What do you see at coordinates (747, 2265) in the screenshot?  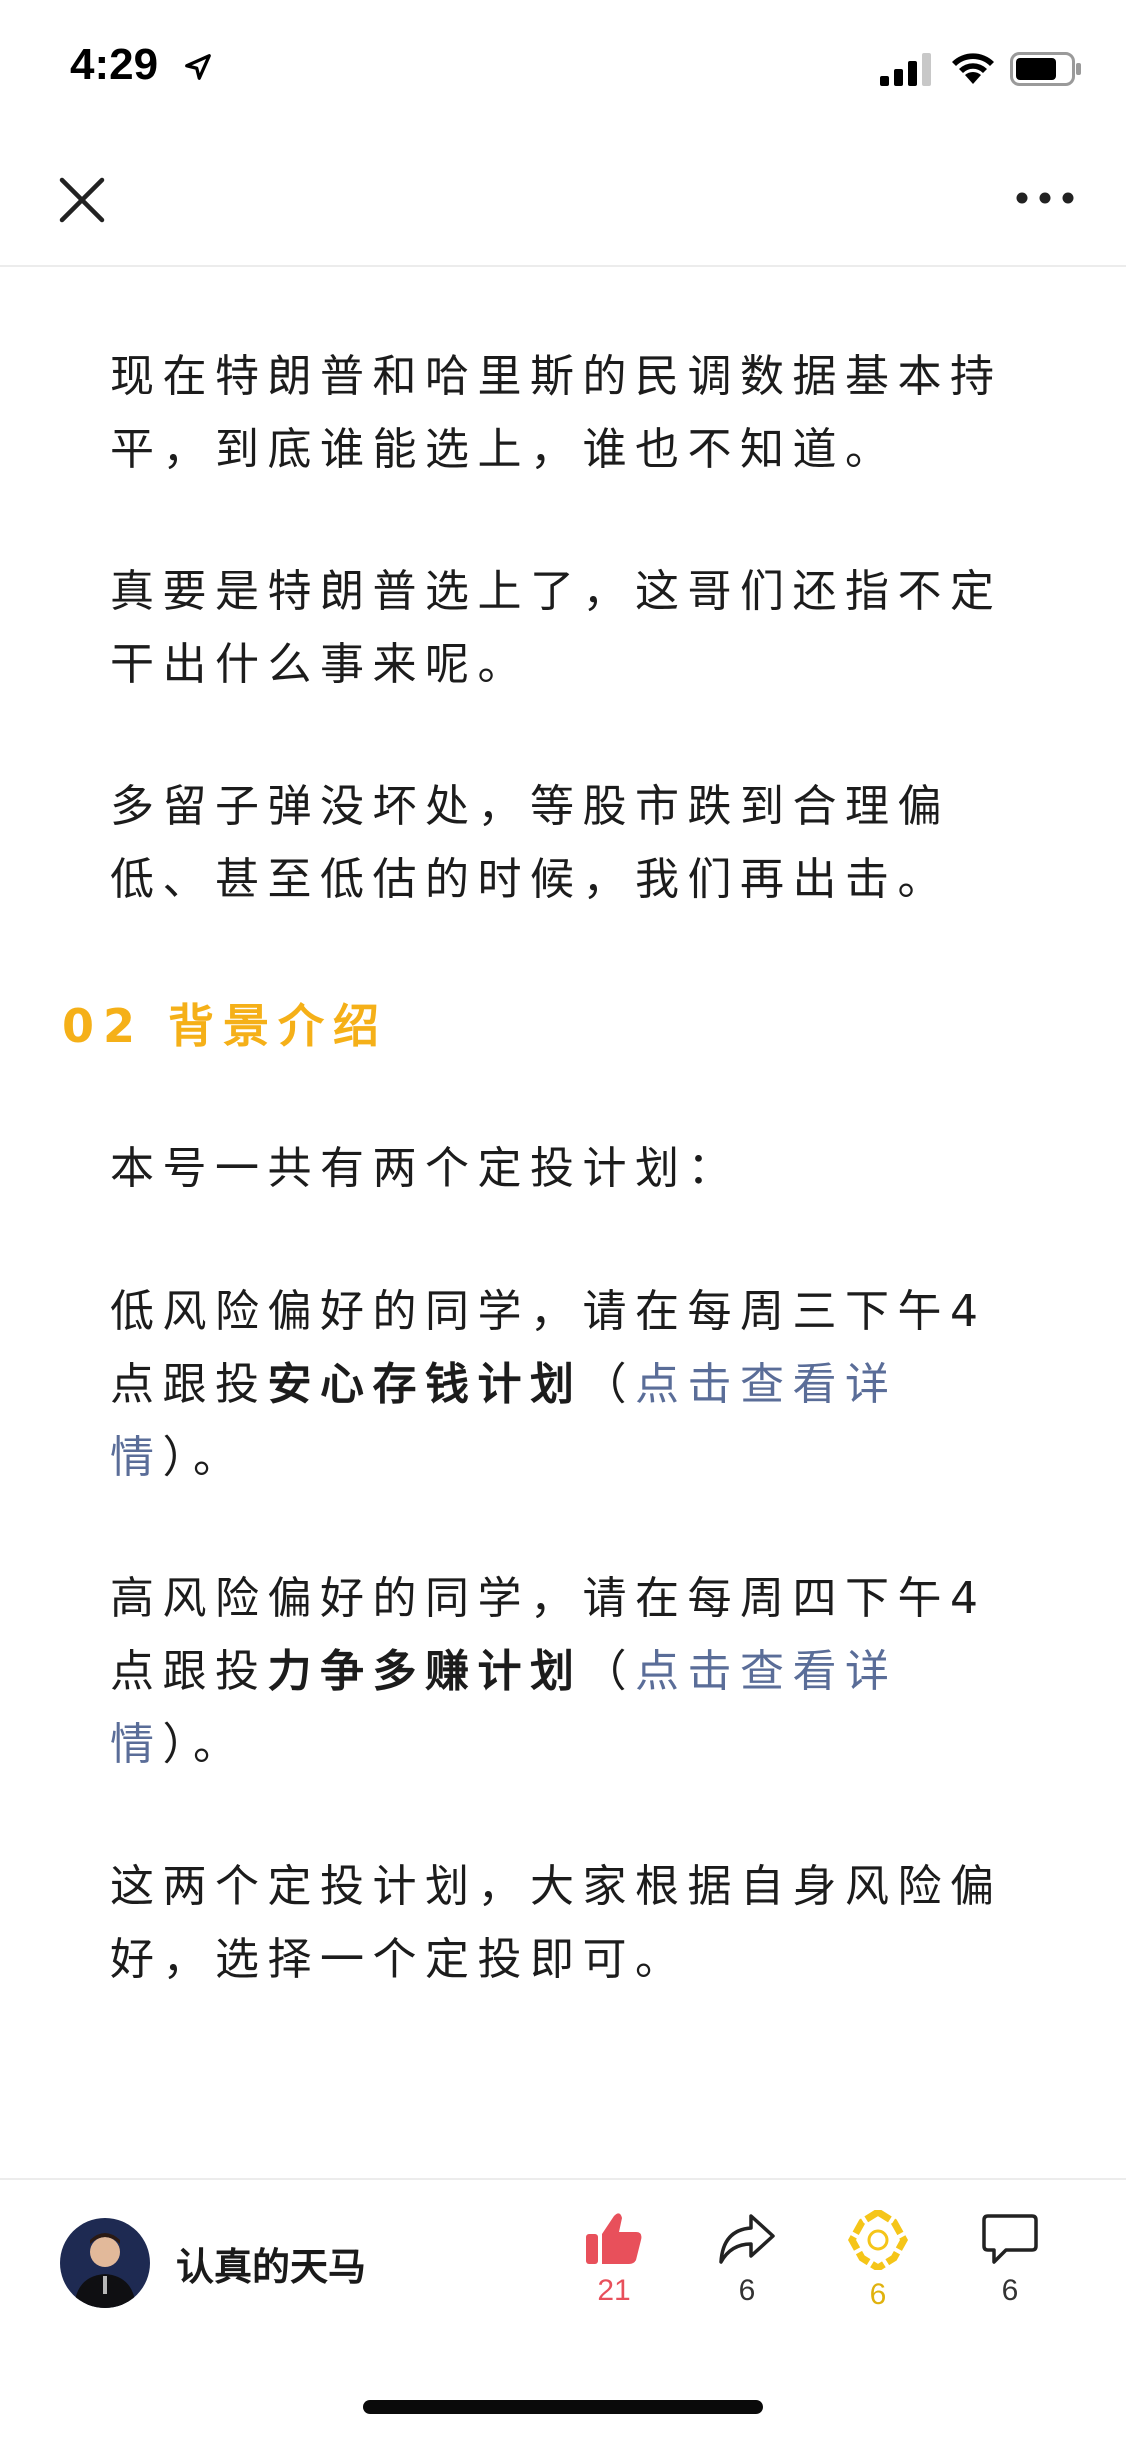 I see `share-button: 6` at bounding box center [747, 2265].